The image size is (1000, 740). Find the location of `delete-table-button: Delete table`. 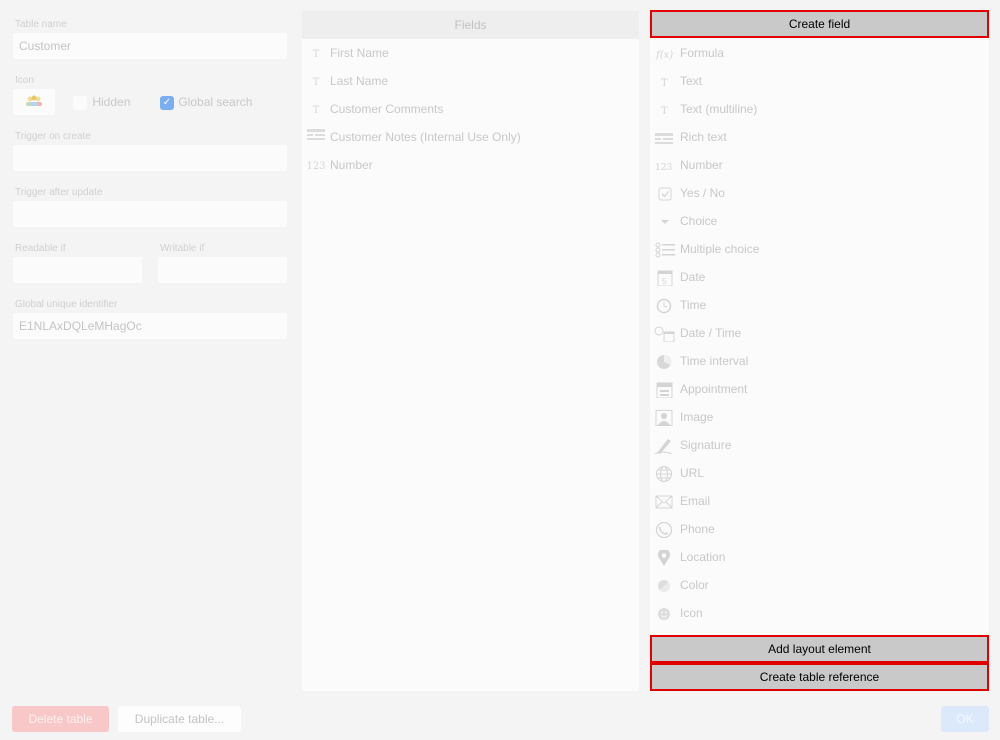

delete-table-button: Delete table is located at coordinates (60, 719).